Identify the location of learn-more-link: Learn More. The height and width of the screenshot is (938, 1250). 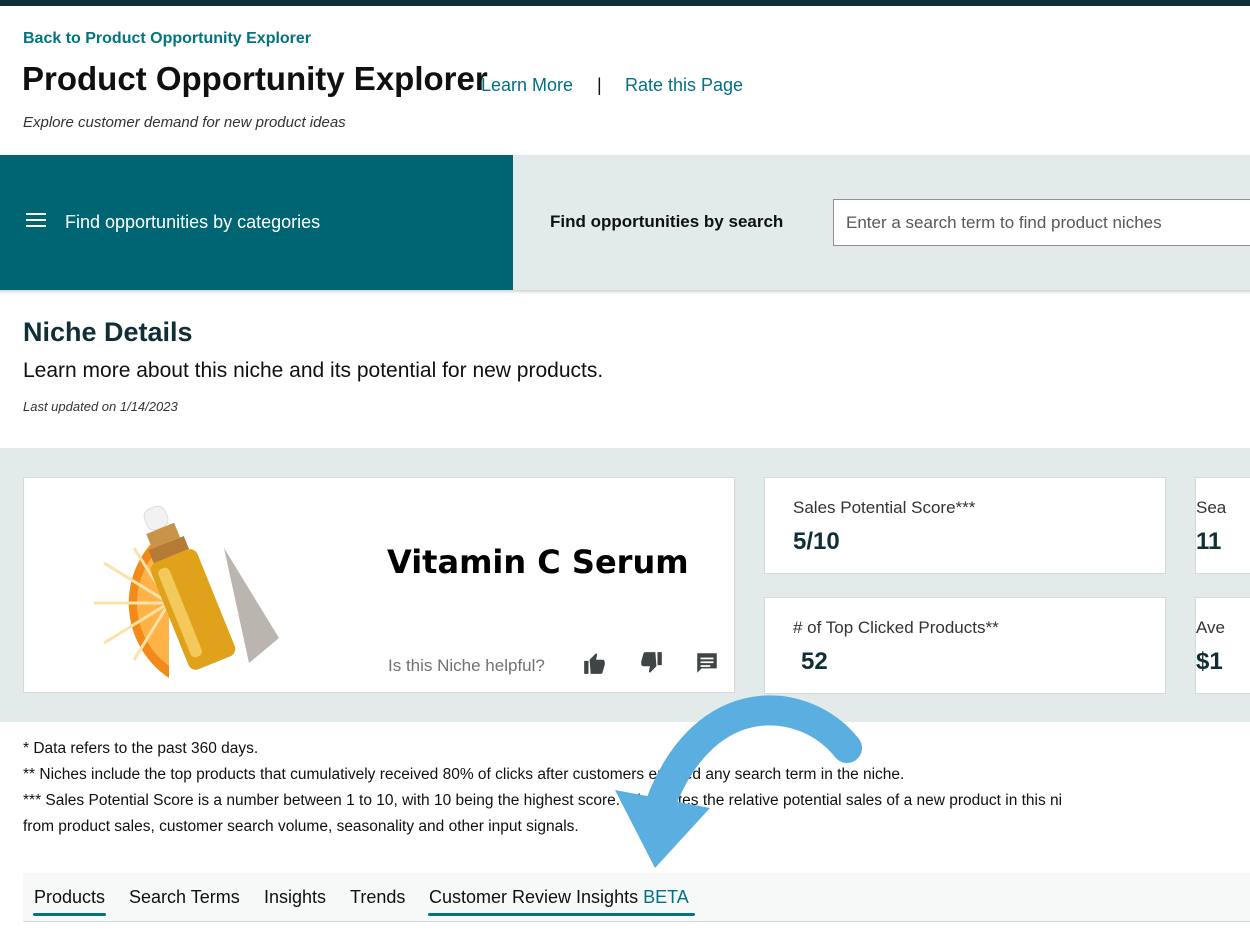
(527, 85).